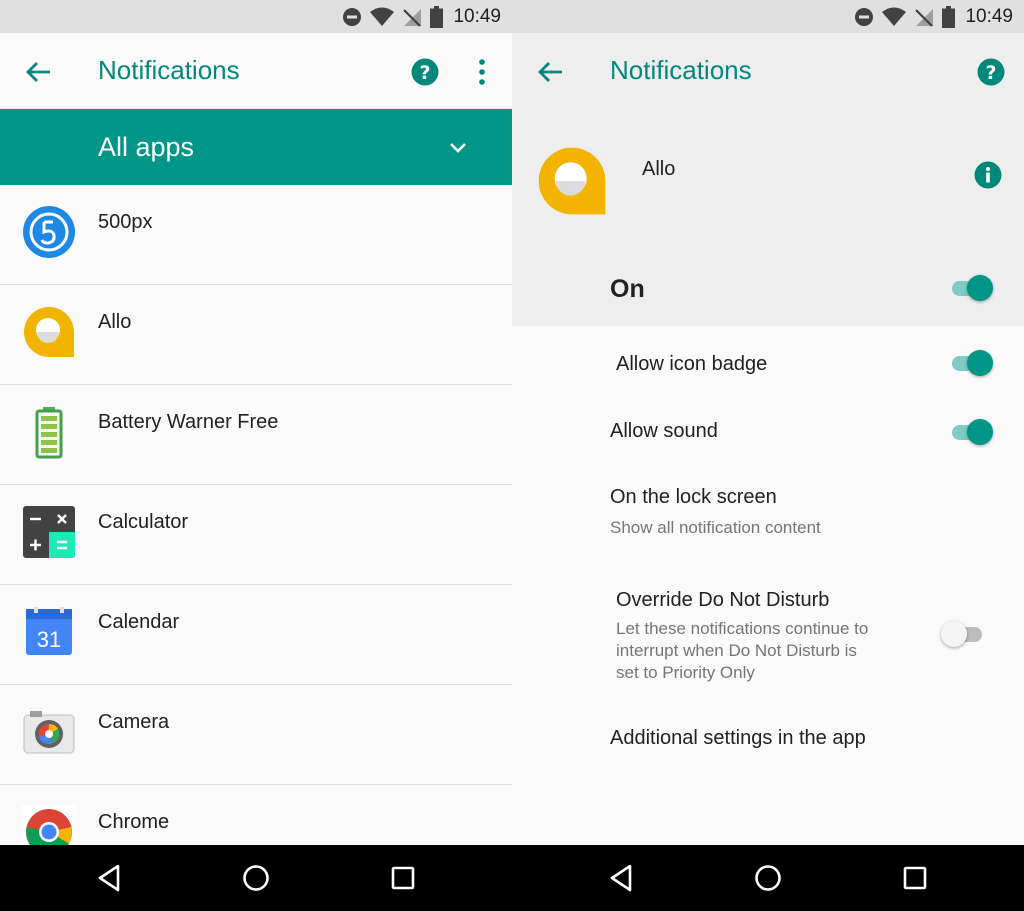 This screenshot has width=1024, height=911. Describe the element at coordinates (49, 639) in the screenshot. I see `calendar-icon-date: 31` at that location.